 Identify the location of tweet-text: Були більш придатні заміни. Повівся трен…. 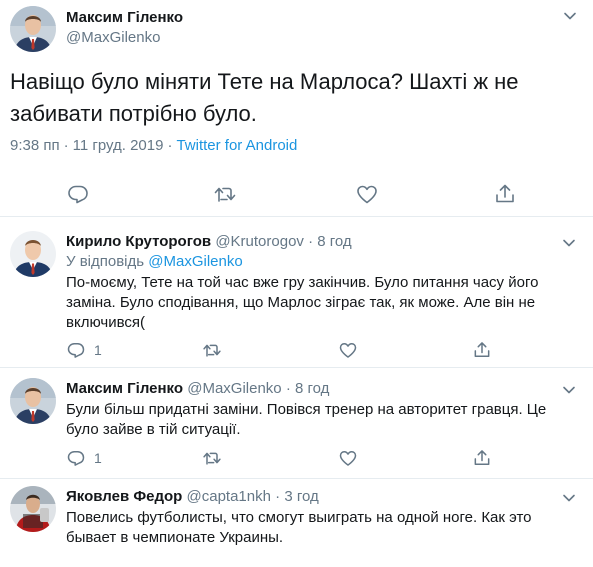
(306, 419).